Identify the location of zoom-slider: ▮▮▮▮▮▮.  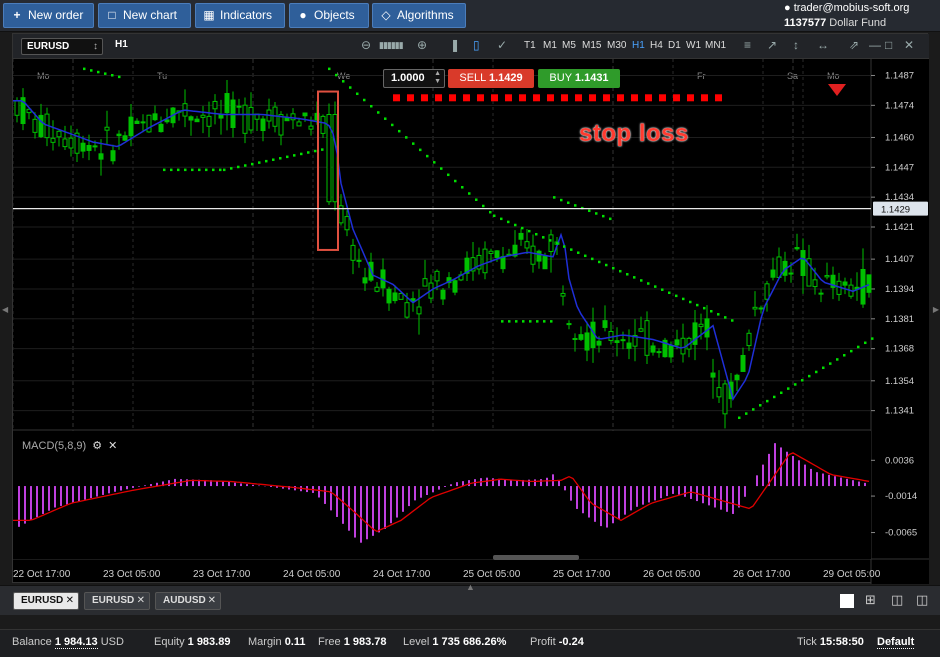
(391, 45).